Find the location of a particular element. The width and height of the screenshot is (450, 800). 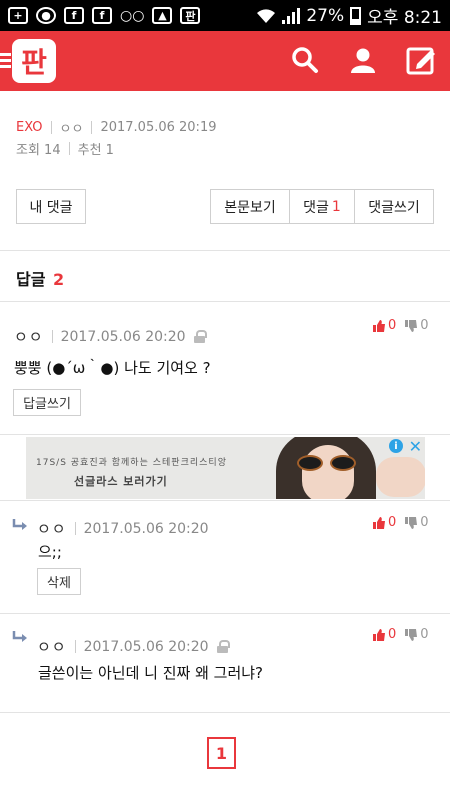

replies-header: 답글 2 is located at coordinates (40, 278).